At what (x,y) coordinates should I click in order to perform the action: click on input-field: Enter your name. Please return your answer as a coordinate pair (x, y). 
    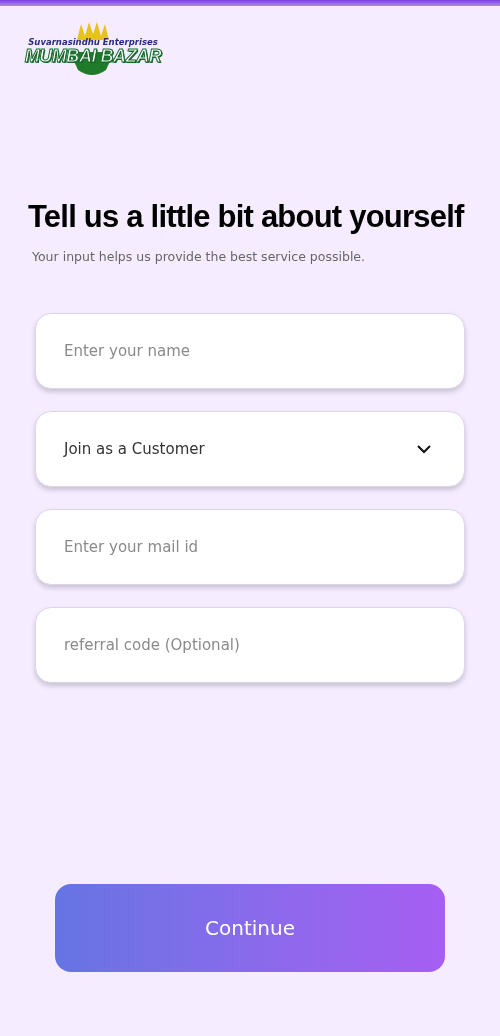
    Looking at the image, I should click on (250, 350).